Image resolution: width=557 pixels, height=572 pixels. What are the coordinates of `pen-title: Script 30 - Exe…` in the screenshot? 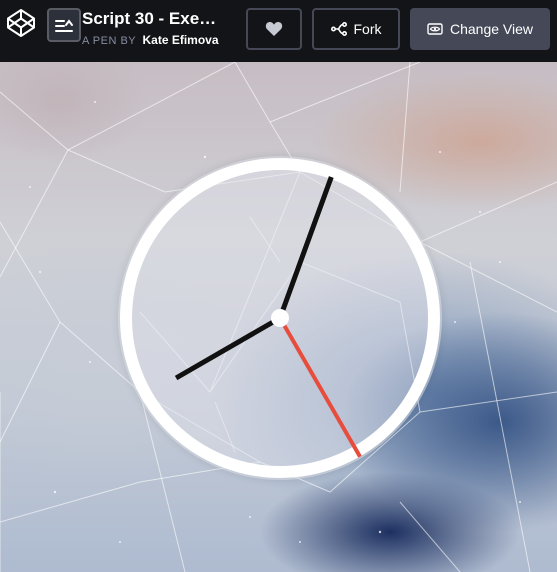 It's located at (157, 19).